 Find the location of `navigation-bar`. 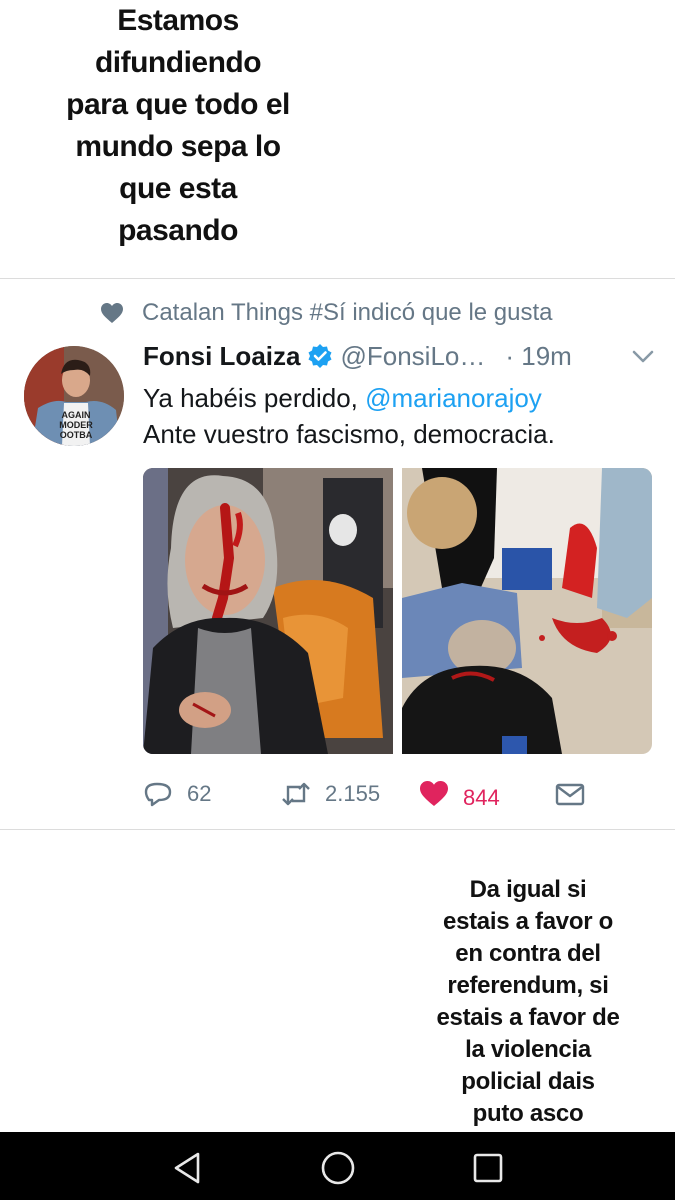

navigation-bar is located at coordinates (337, 1166).